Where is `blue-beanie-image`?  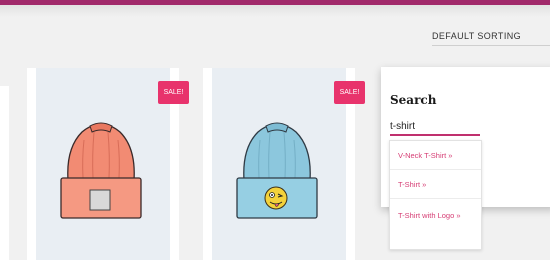 blue-beanie-image is located at coordinates (277, 170).